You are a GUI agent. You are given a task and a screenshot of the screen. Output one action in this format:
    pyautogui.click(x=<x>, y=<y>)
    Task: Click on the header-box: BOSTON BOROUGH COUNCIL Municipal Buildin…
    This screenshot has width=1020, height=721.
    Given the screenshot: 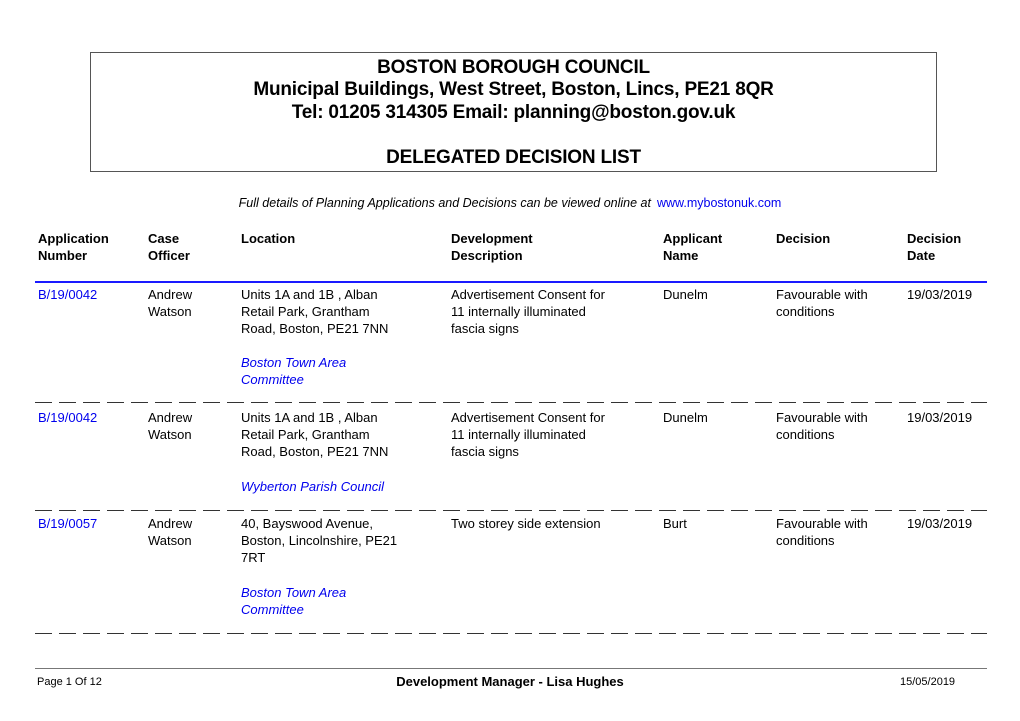 What is the action you would take?
    pyautogui.click(x=513, y=112)
    